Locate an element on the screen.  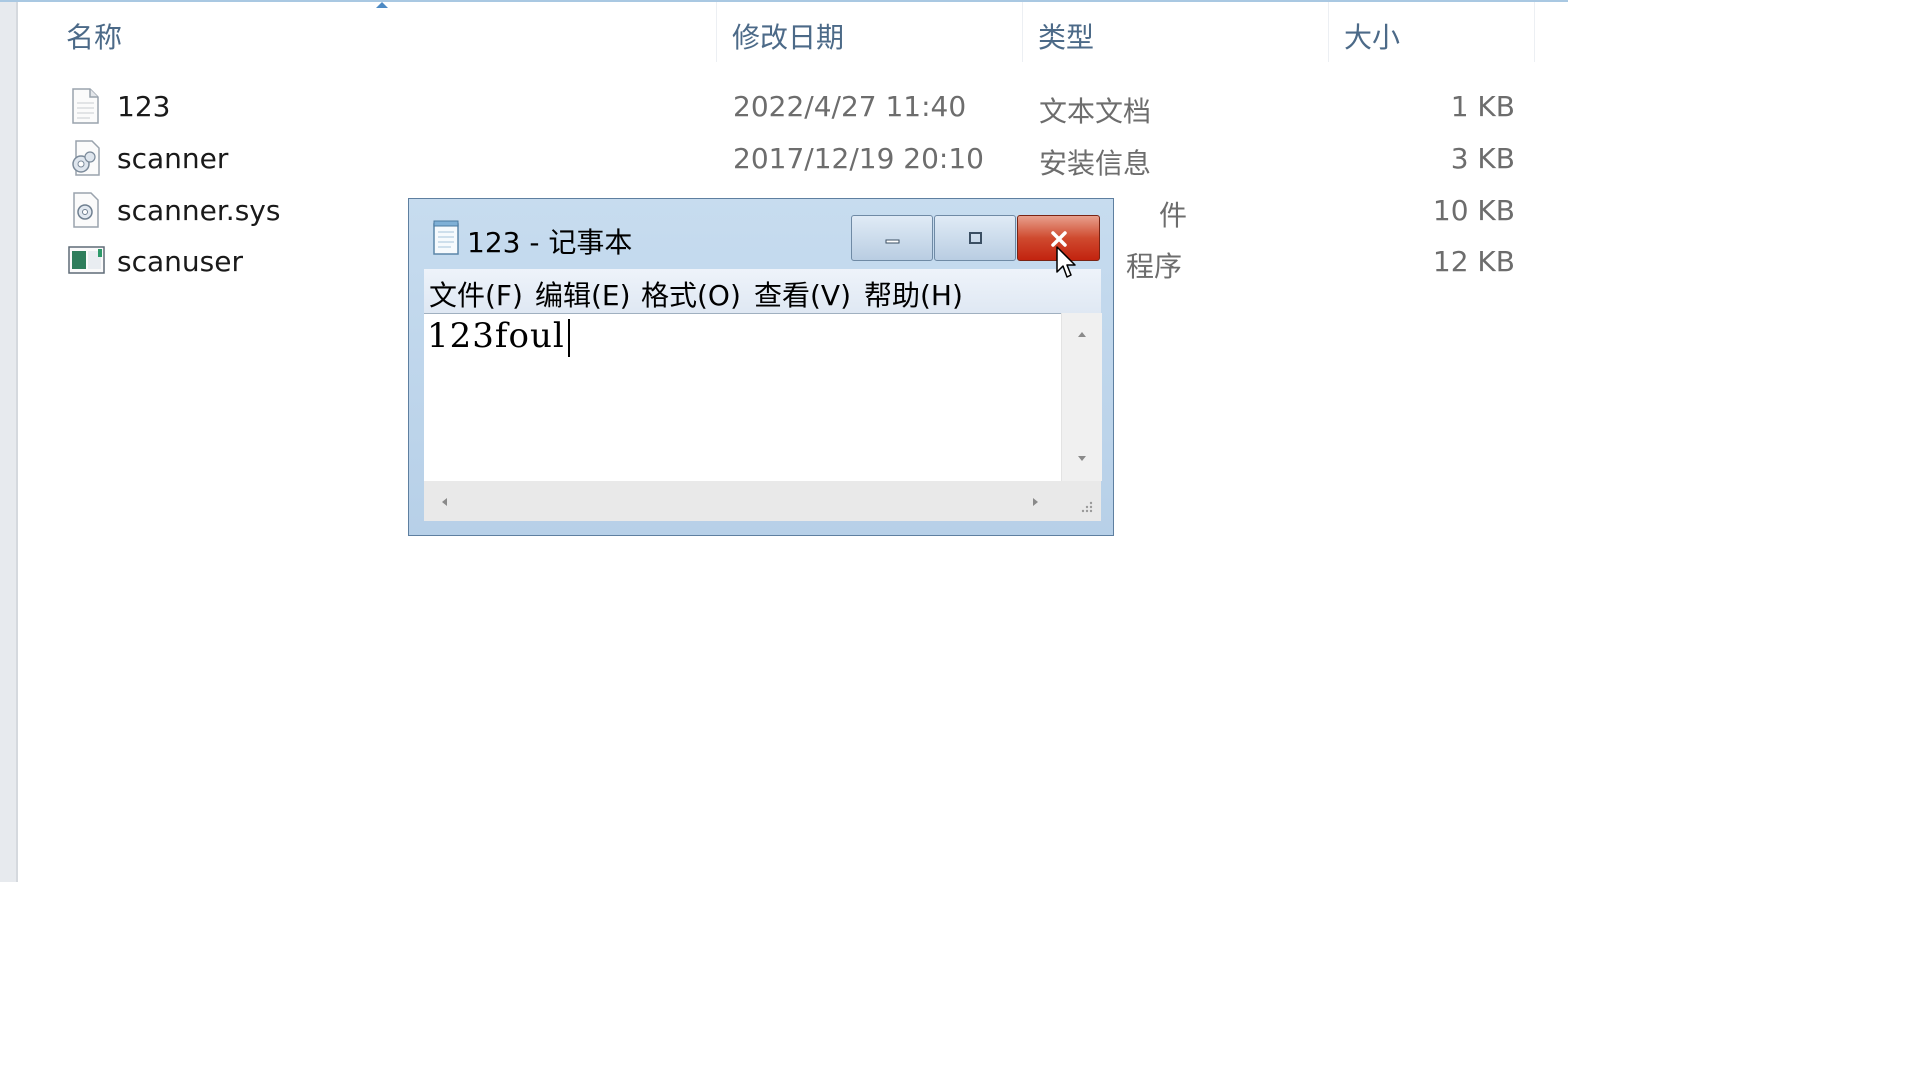
file-row-123: 123 2022/4/27 11:40 文本文档 1 KB is located at coordinates (800, 107).